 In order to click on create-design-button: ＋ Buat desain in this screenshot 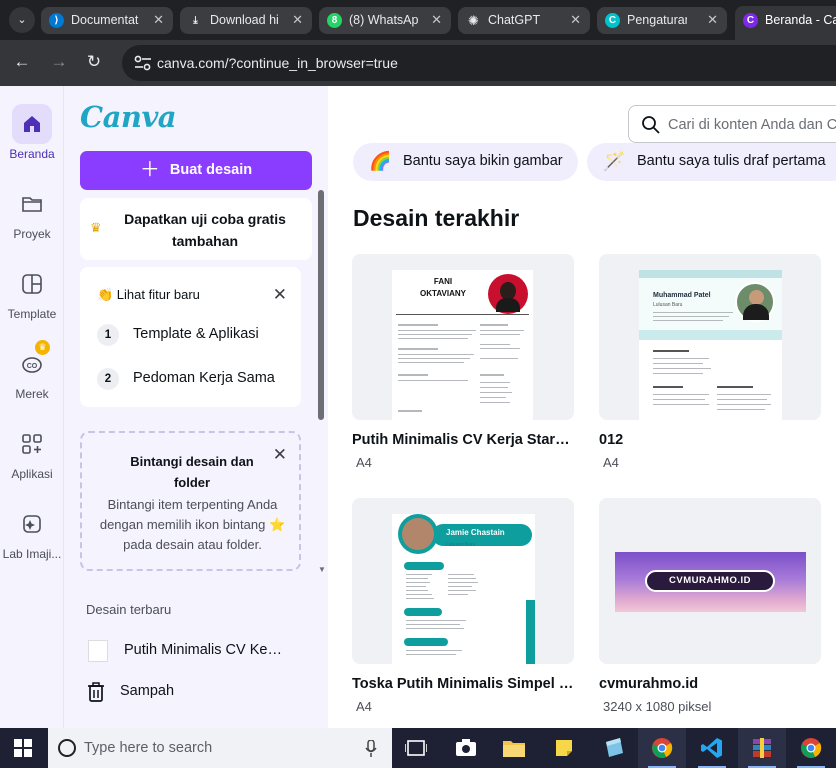, I will do `click(196, 170)`.